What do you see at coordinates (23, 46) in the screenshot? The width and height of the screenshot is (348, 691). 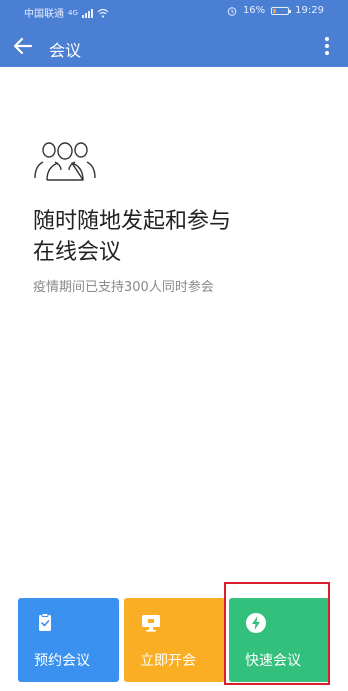 I see `back-arrow-icon` at bounding box center [23, 46].